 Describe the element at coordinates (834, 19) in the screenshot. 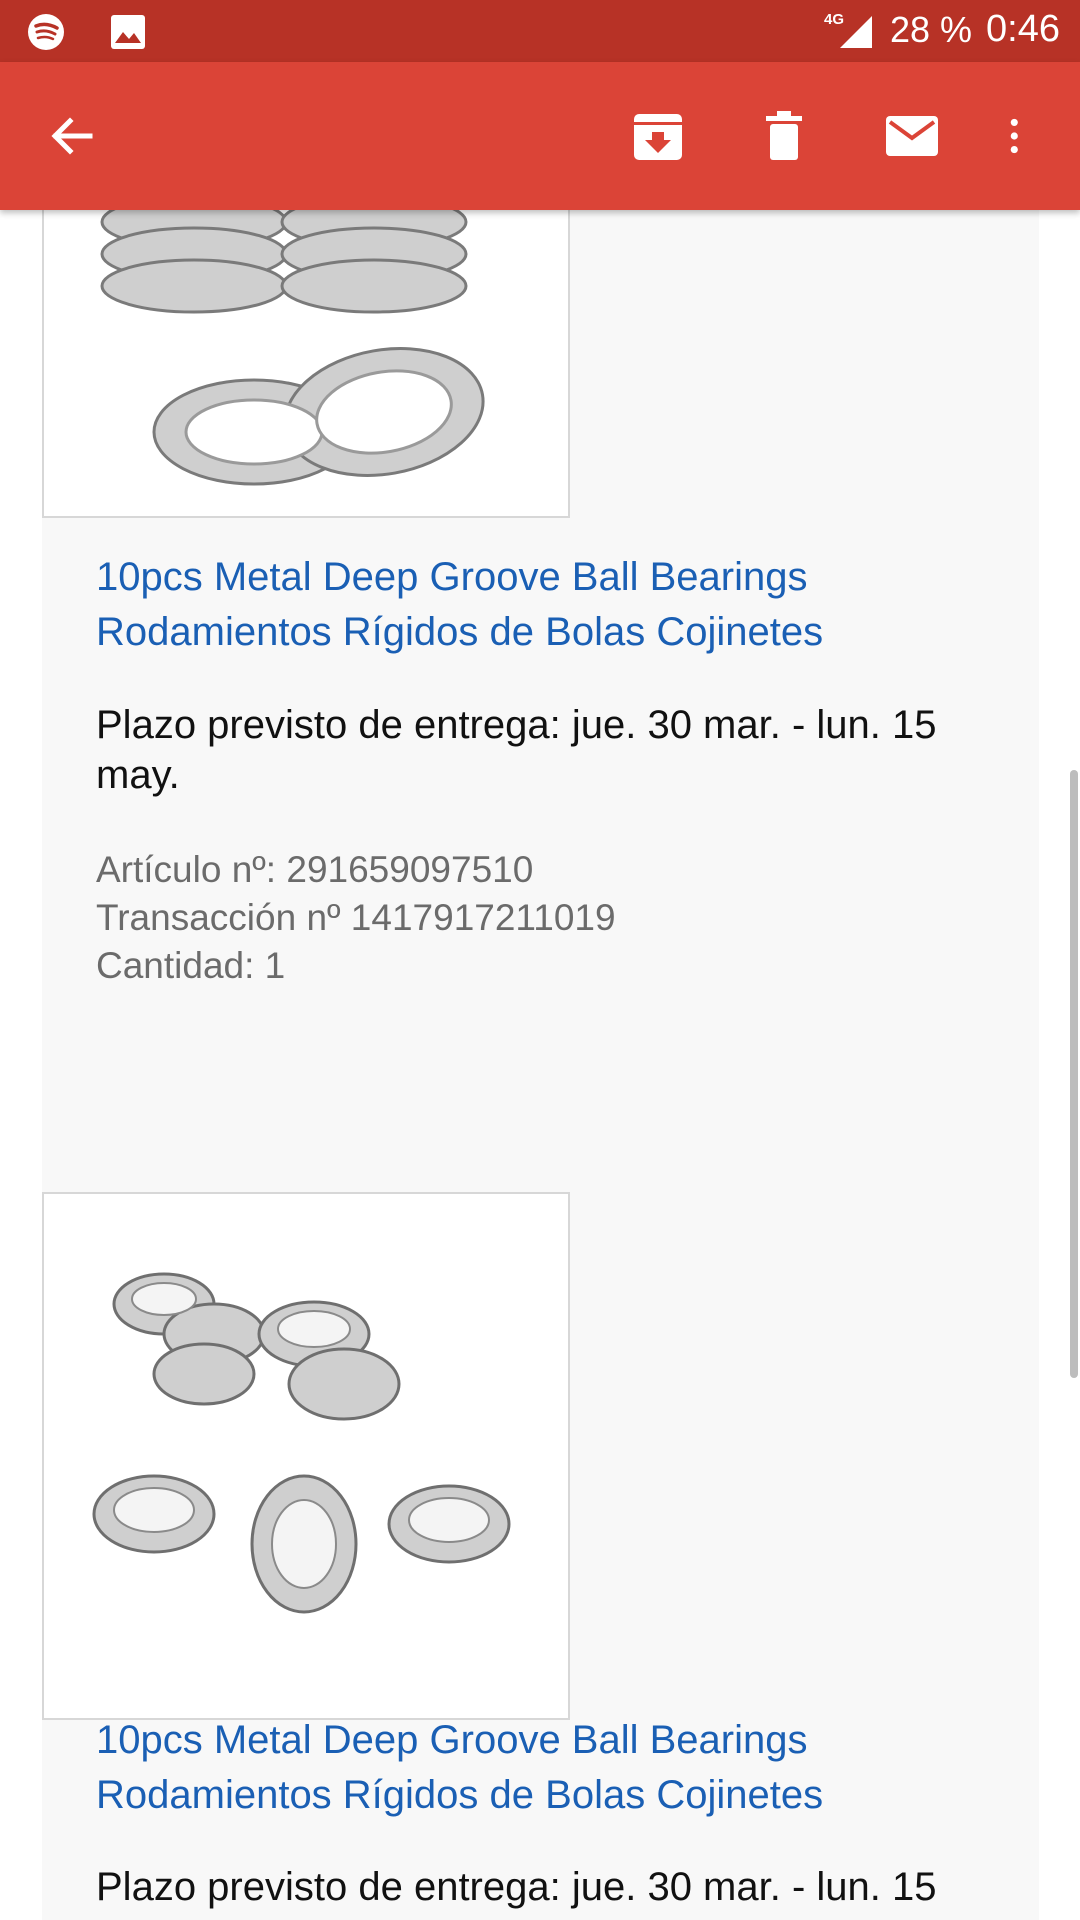

I see `network-type: 4G` at that location.